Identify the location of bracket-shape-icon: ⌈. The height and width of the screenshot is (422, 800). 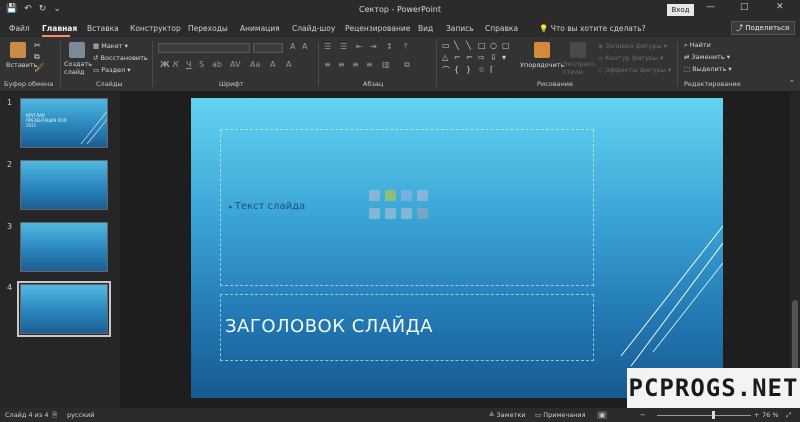
(491, 69).